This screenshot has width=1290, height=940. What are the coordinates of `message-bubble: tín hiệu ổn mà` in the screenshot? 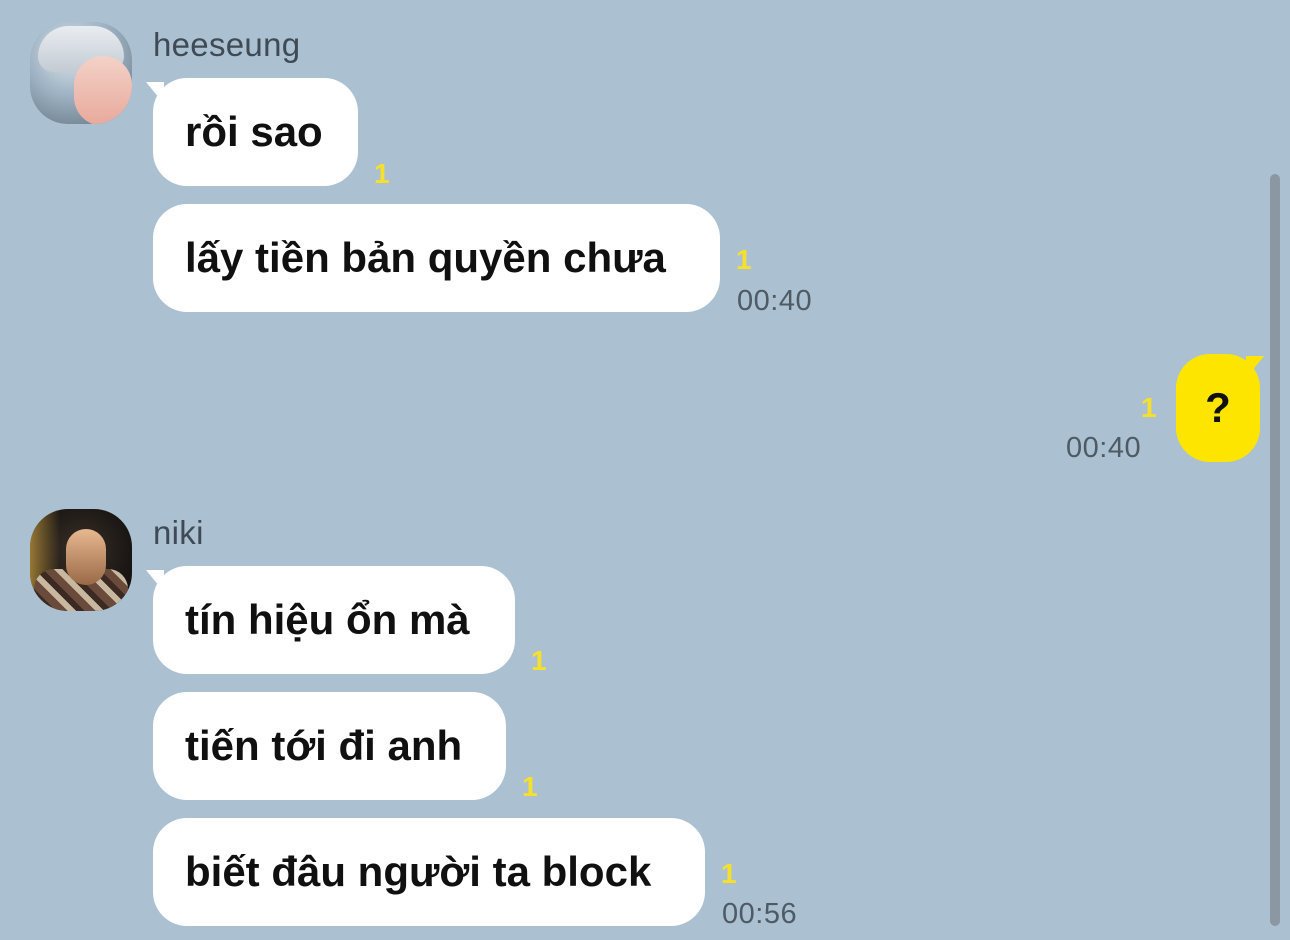 It's located at (334, 620).